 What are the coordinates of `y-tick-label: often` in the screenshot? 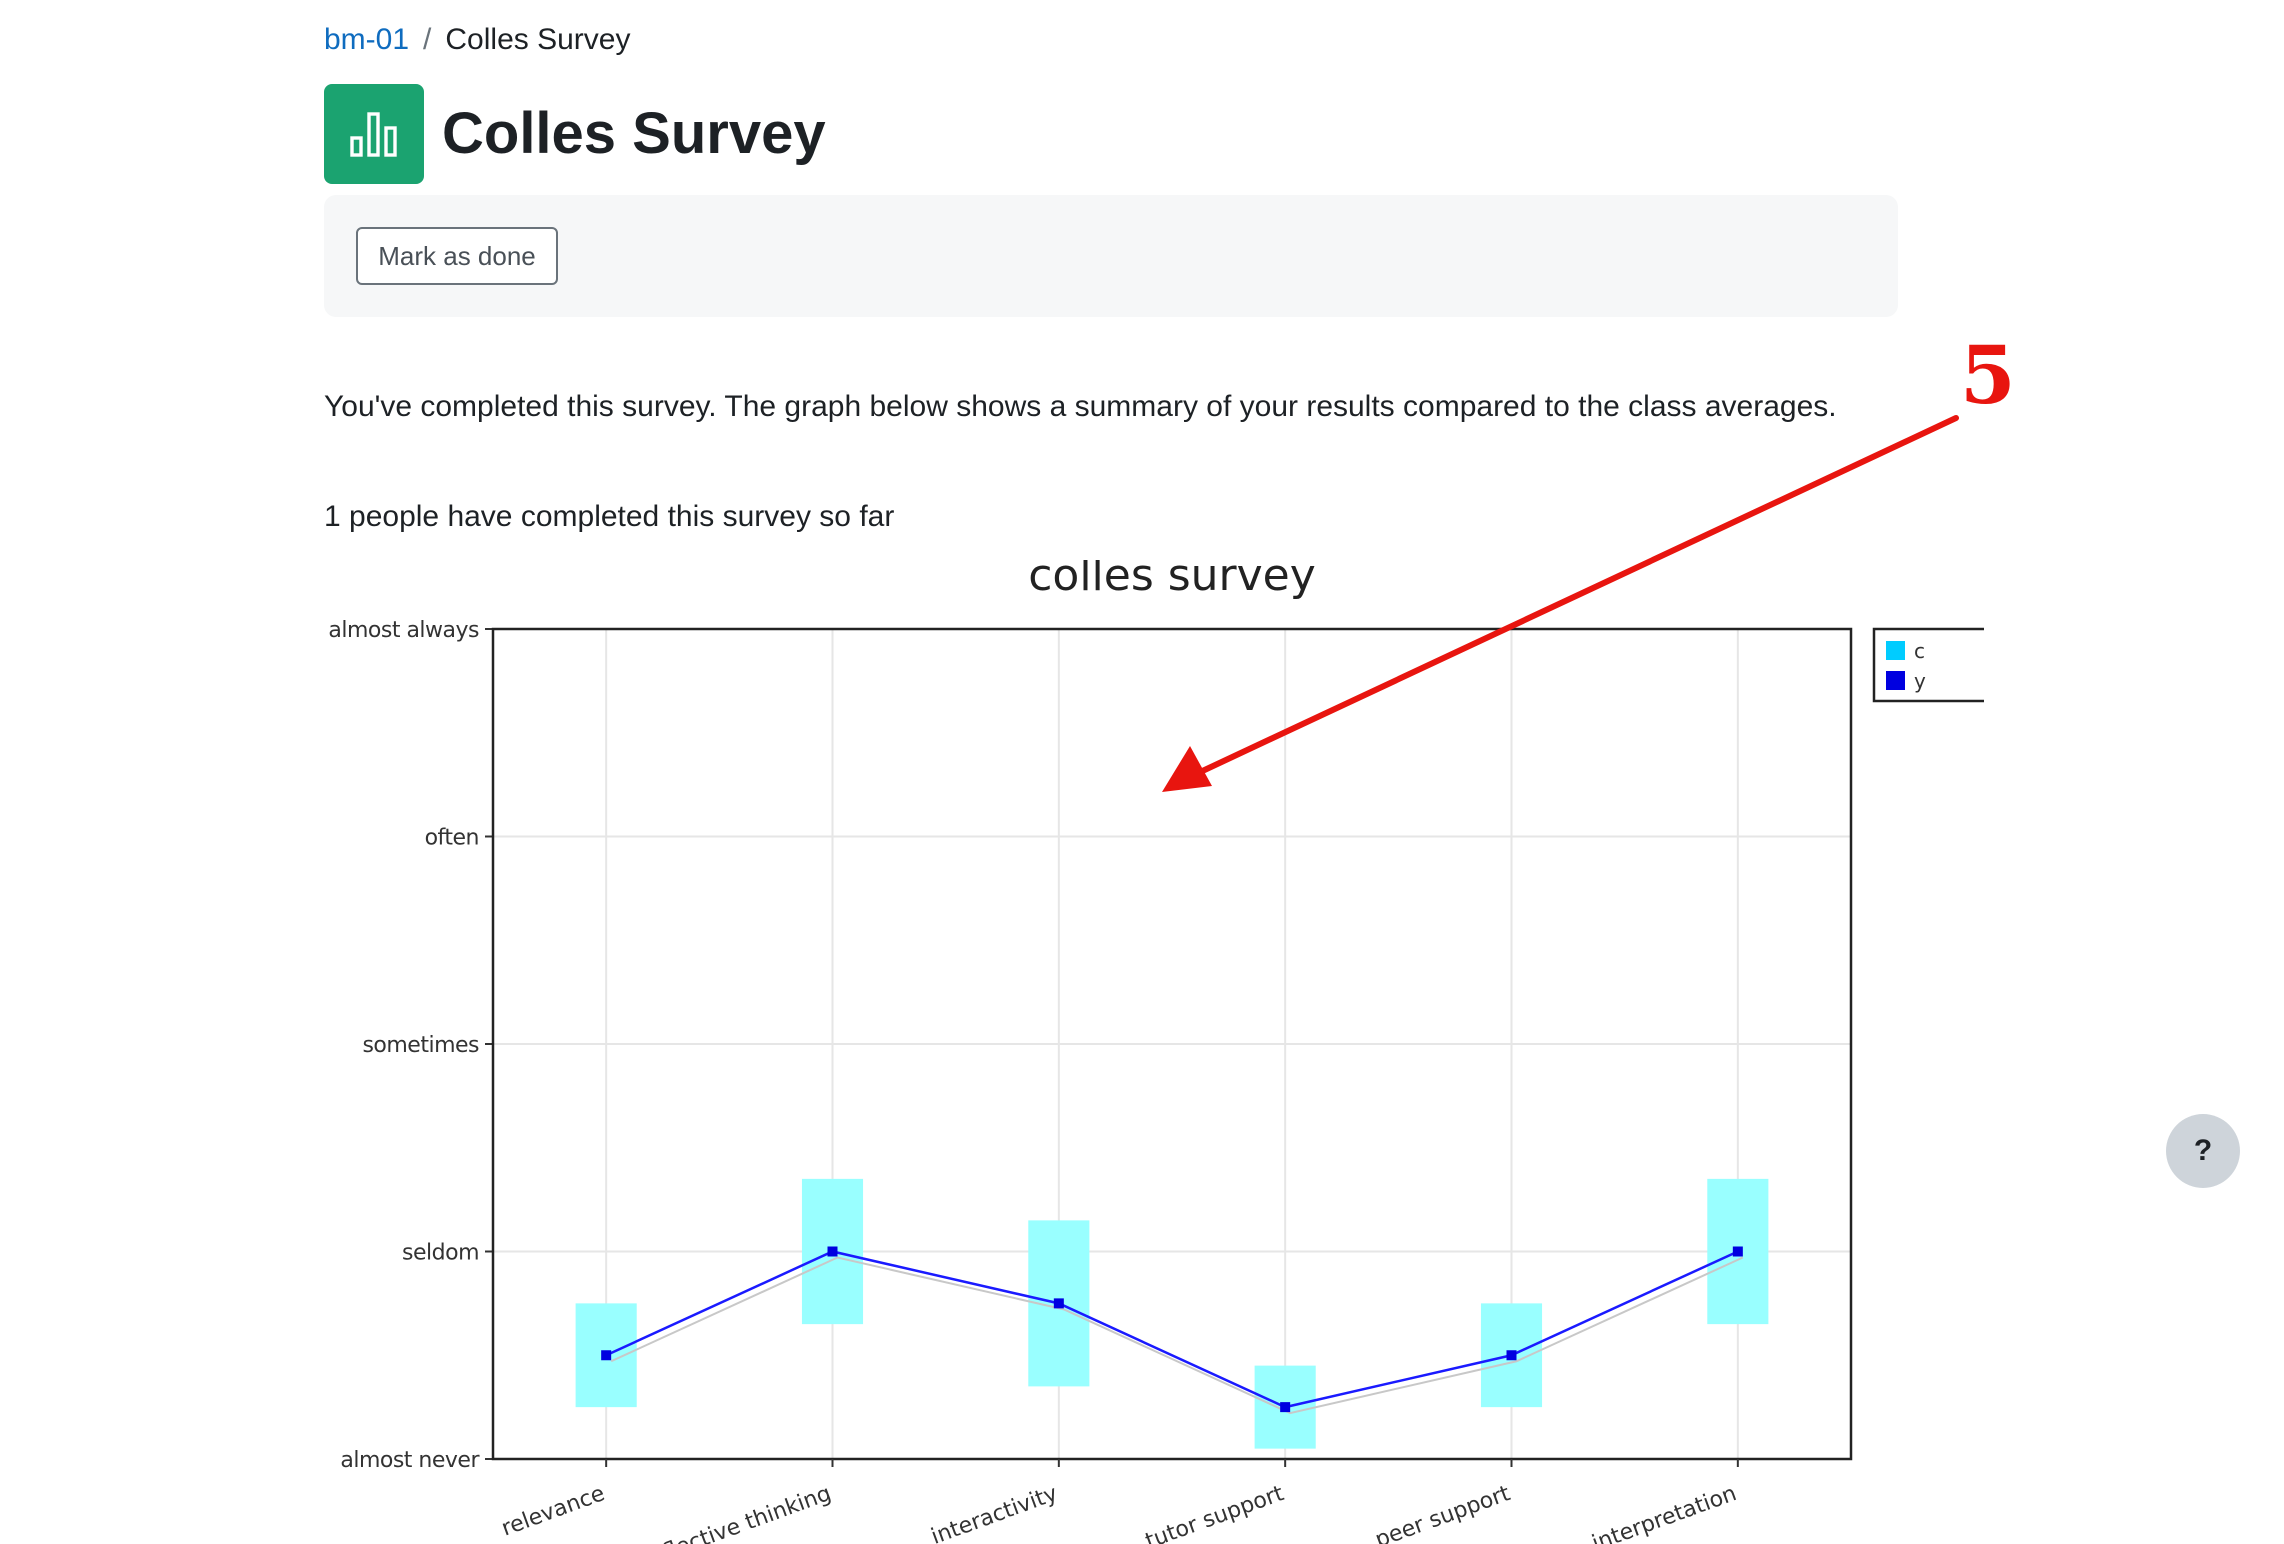 It's located at (452, 838).